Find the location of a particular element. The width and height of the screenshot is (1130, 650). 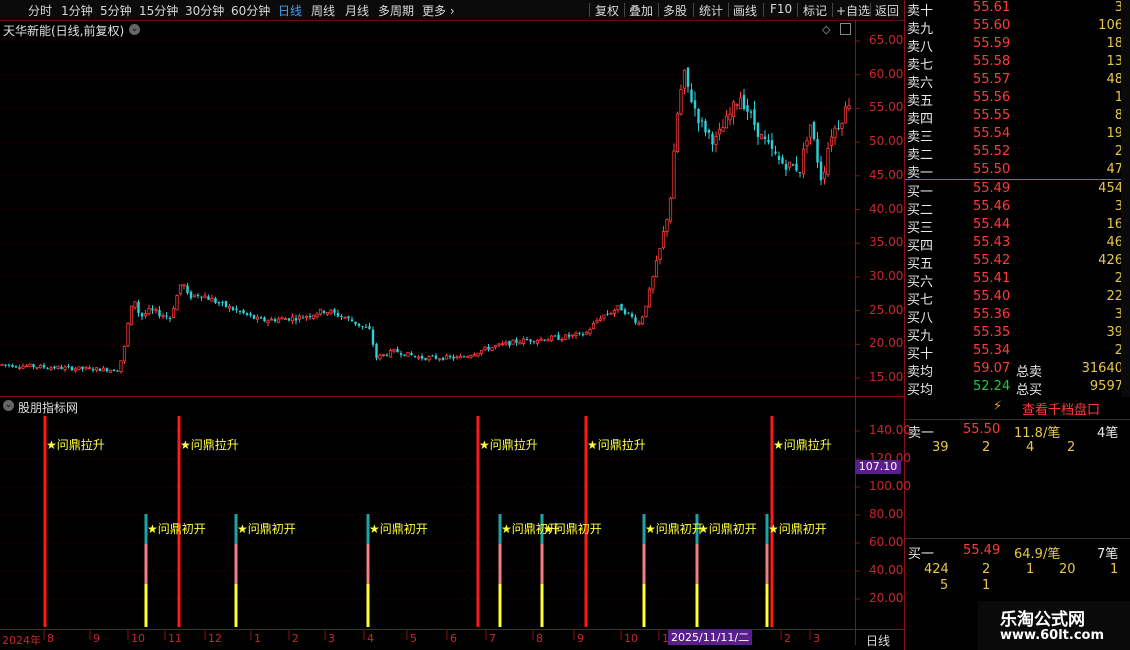

ask-row: 卖三 55.54 19 is located at coordinates (1015, 135).